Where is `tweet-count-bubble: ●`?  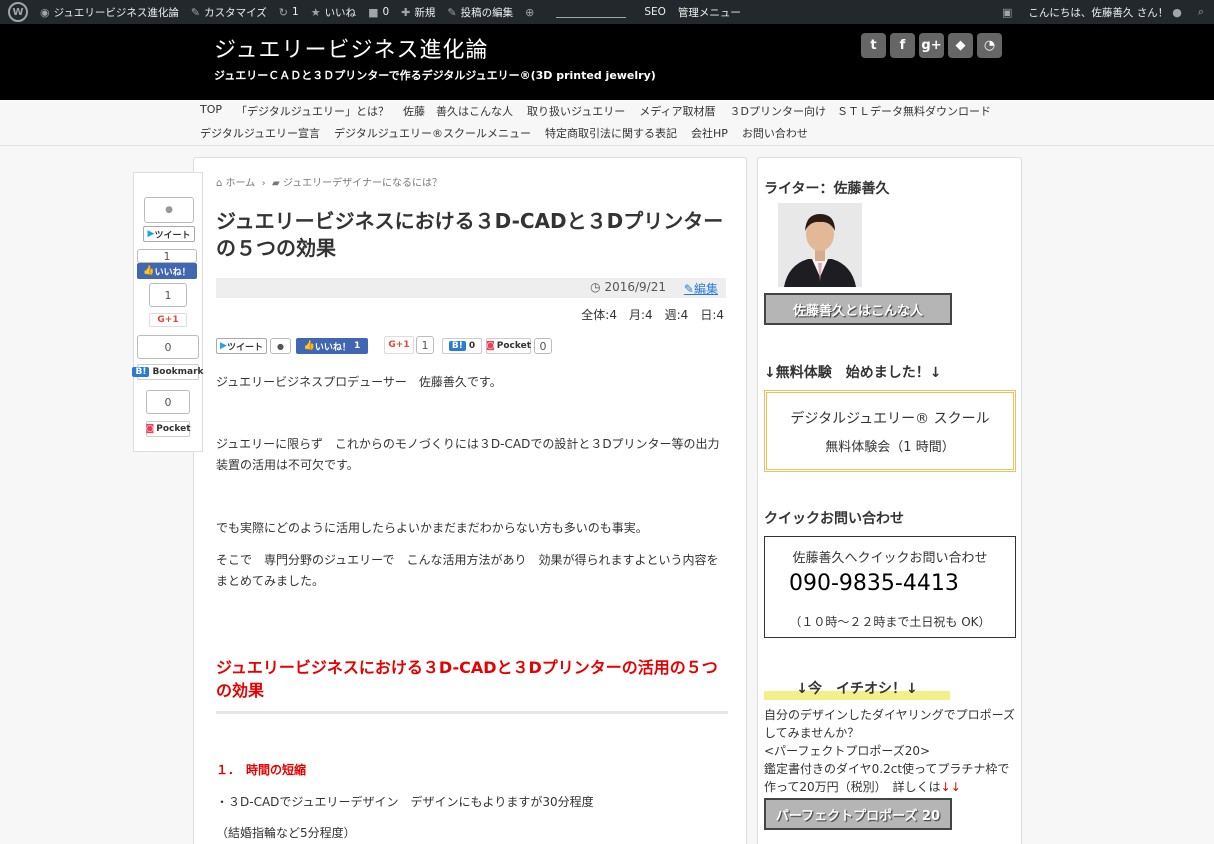
tweet-count-bubble: ● is located at coordinates (280, 346).